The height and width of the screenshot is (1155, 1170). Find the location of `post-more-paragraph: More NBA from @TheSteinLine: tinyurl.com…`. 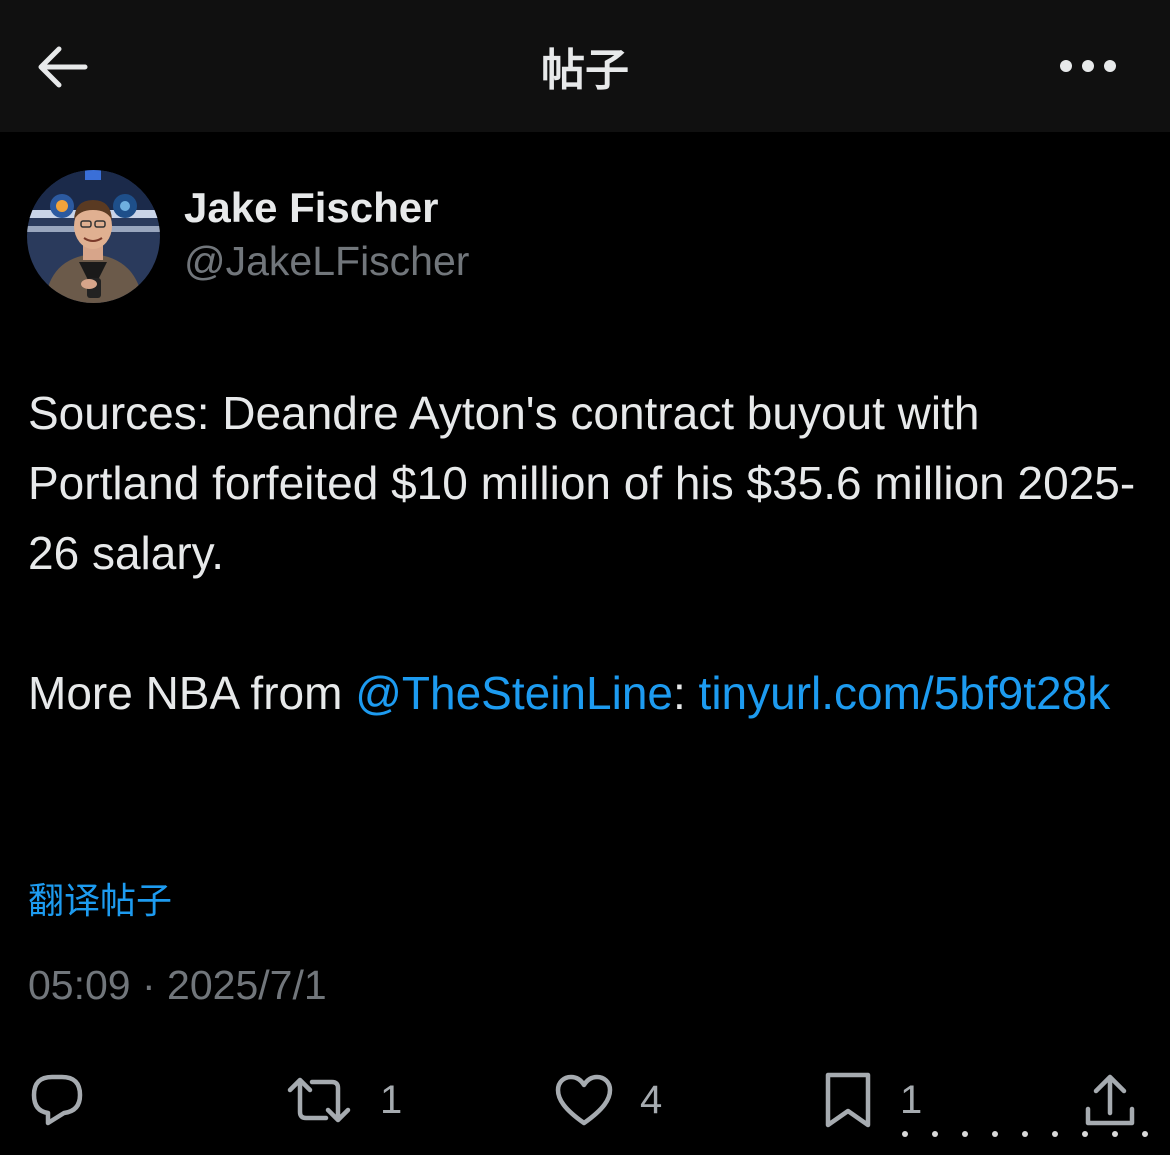

post-more-paragraph: More NBA from @TheSteinLine: tinyurl.com… is located at coordinates (588, 693).